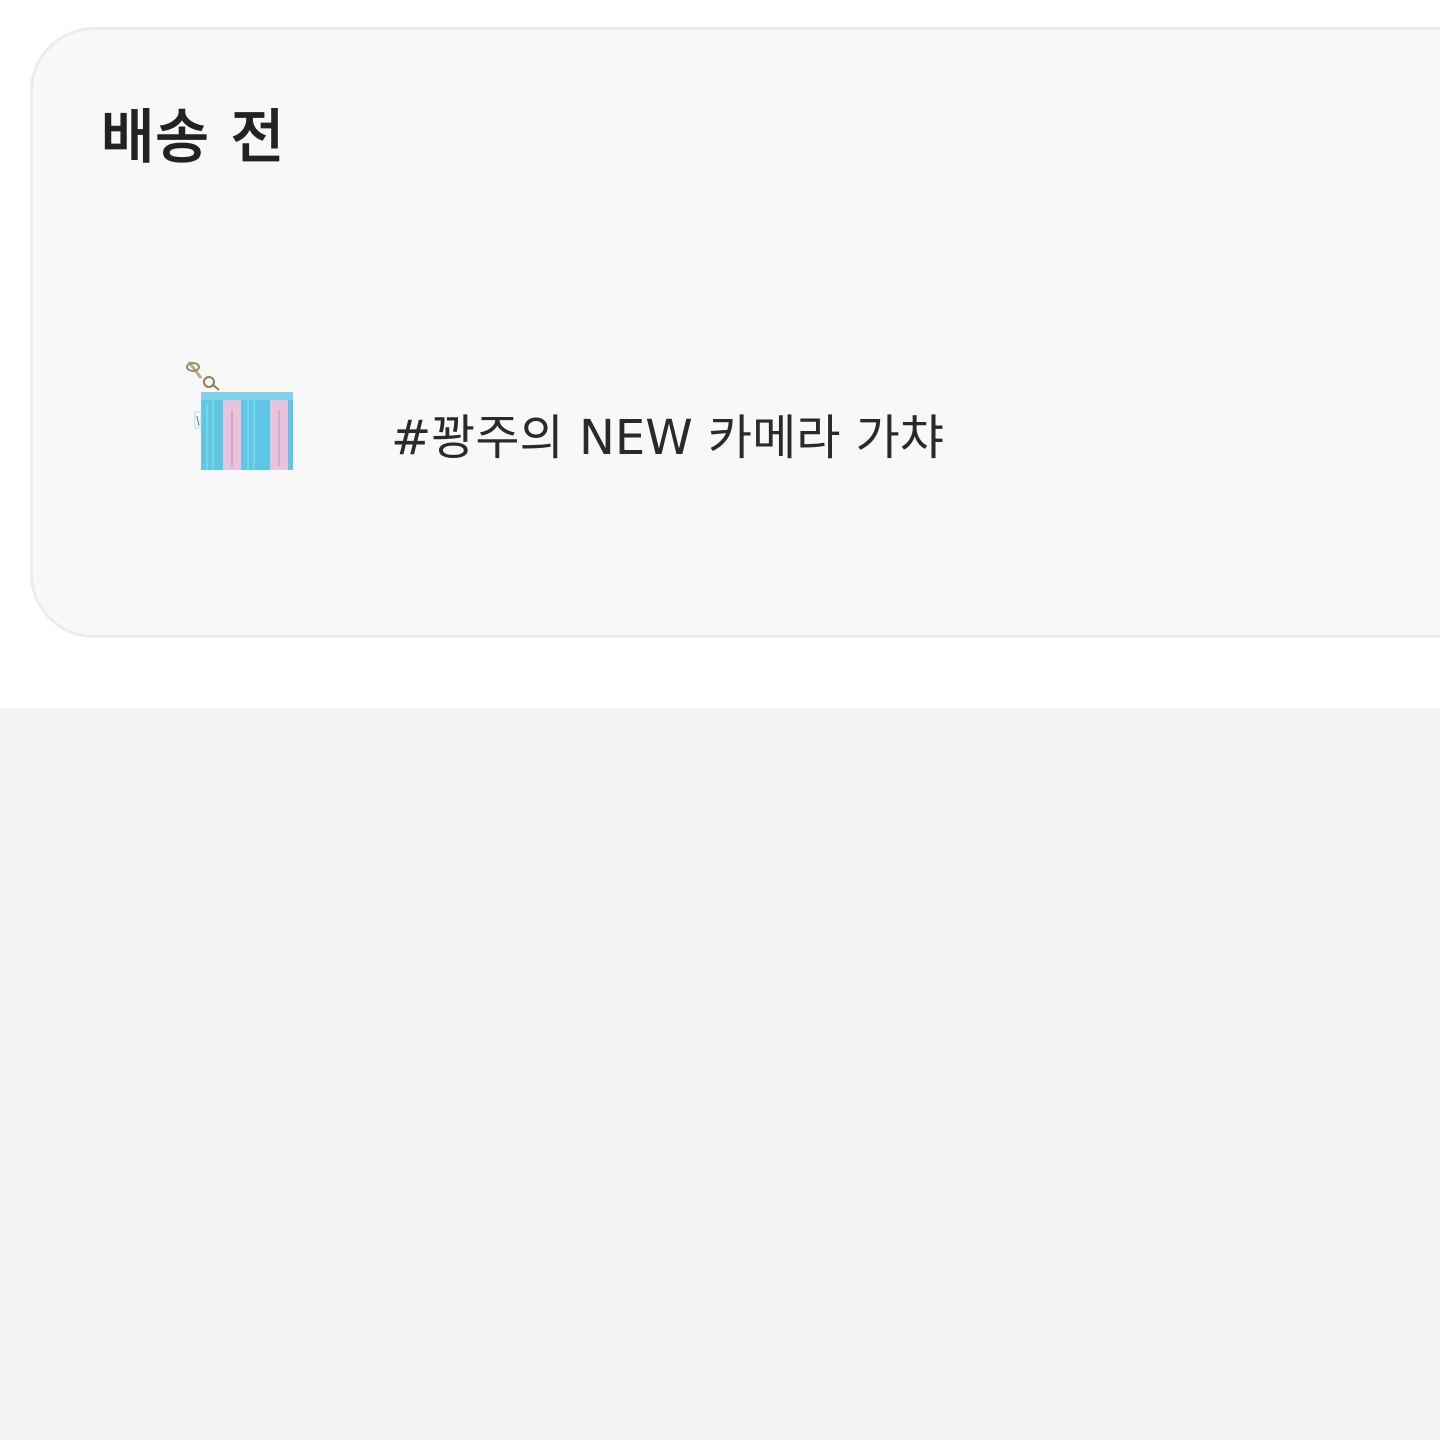 The image size is (1440, 1440). I want to click on striped-pouch-icon, so click(243, 431).